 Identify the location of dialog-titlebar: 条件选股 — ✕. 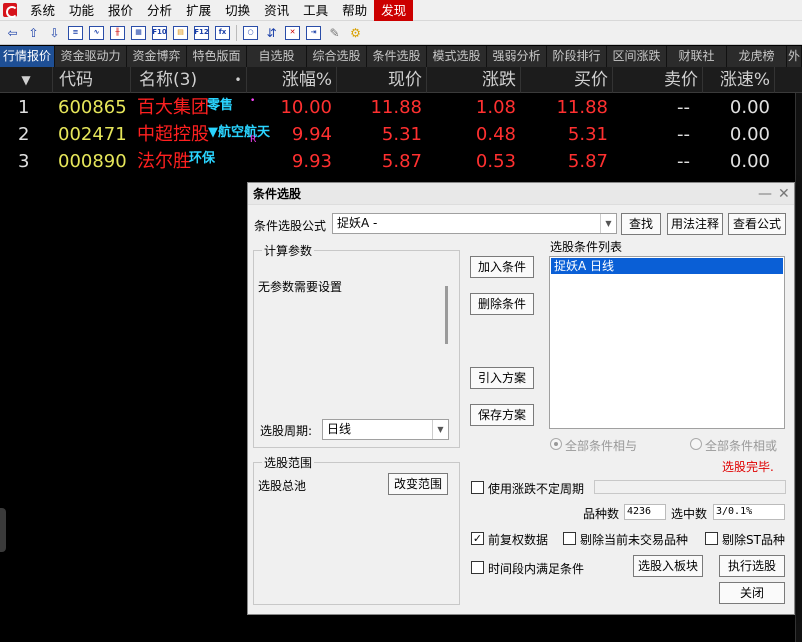
(521, 194).